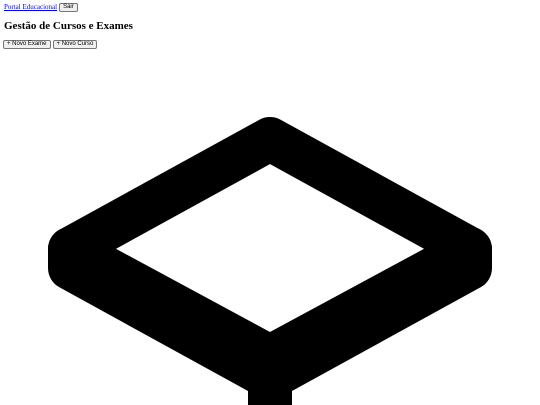  What do you see at coordinates (75, 44) in the screenshot?
I see `new-course-button: + Novo Curso` at bounding box center [75, 44].